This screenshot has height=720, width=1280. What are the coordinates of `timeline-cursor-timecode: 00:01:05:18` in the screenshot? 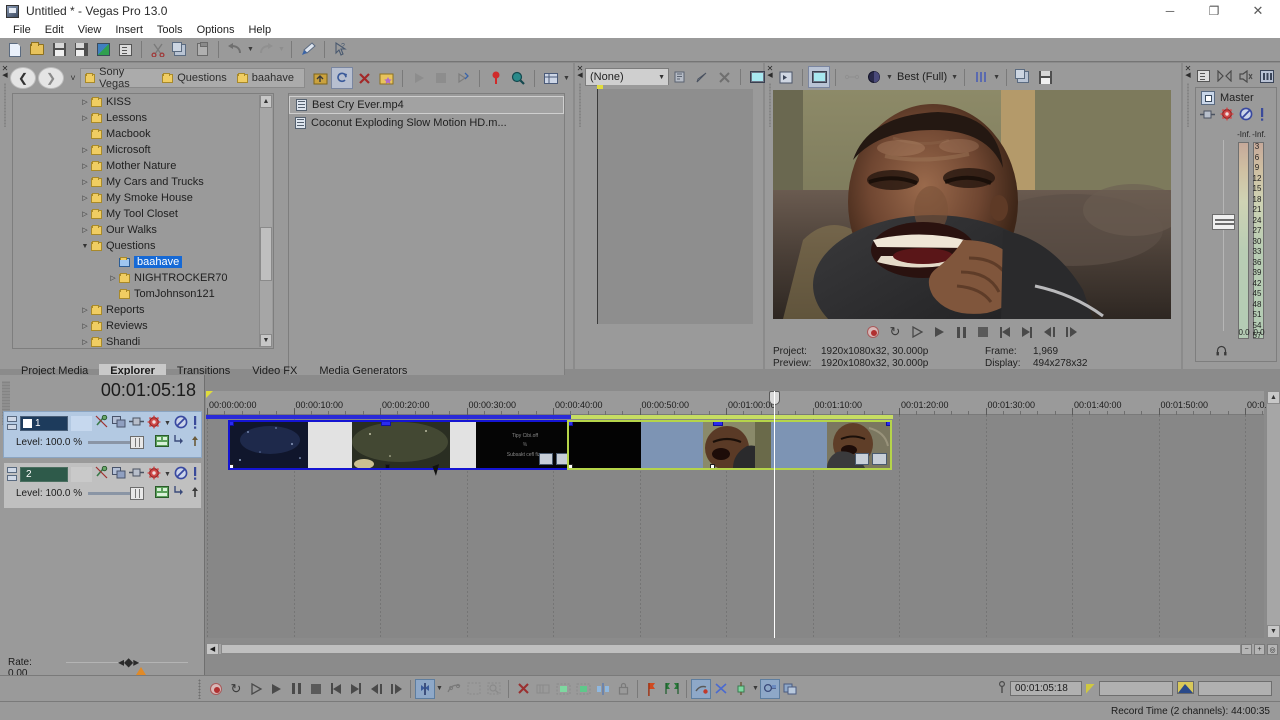 It's located at (148, 390).